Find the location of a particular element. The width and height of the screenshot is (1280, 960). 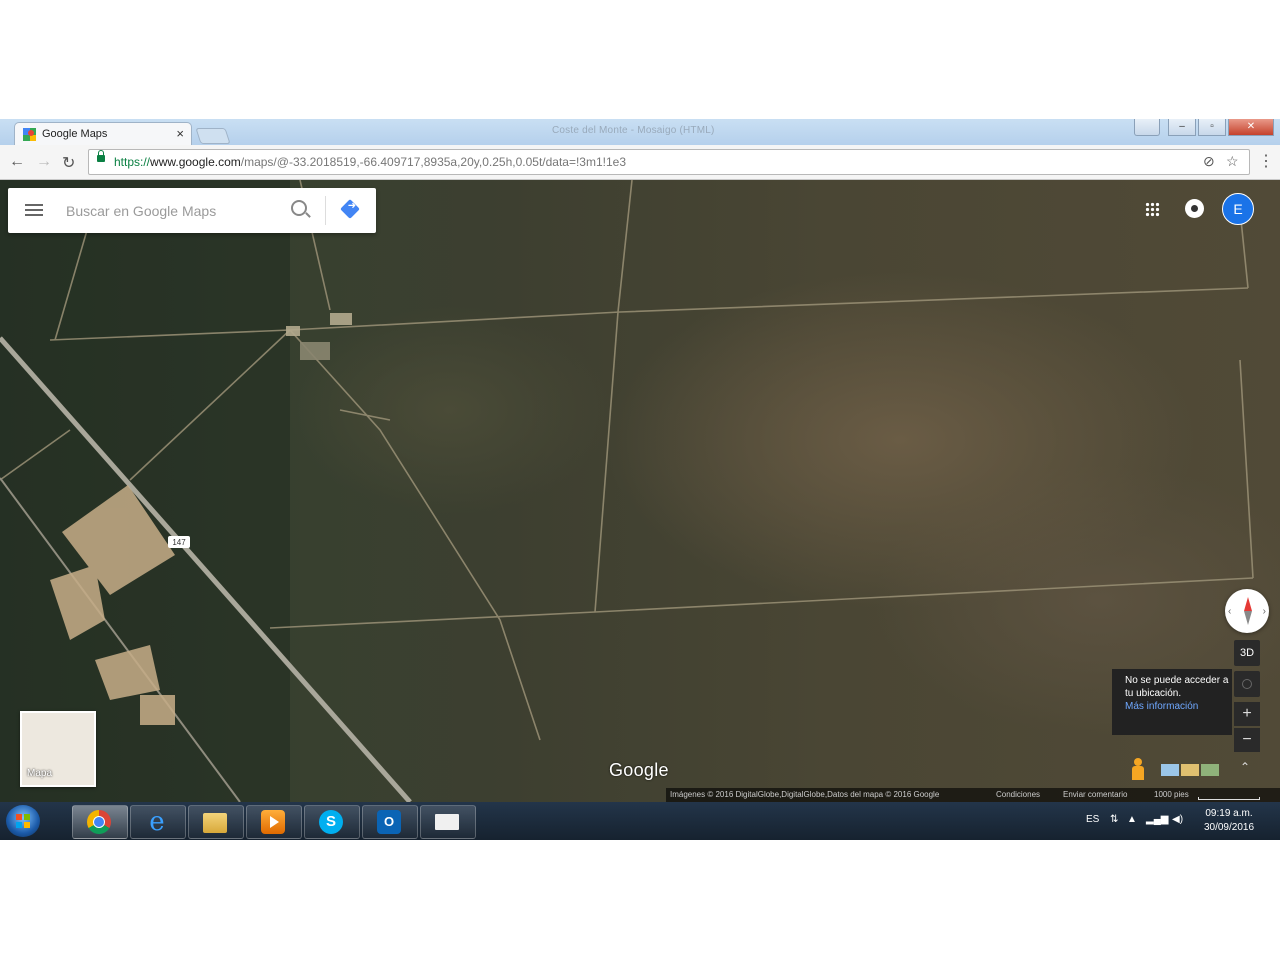

volume-icon: ◀) is located at coordinates (1177, 819).